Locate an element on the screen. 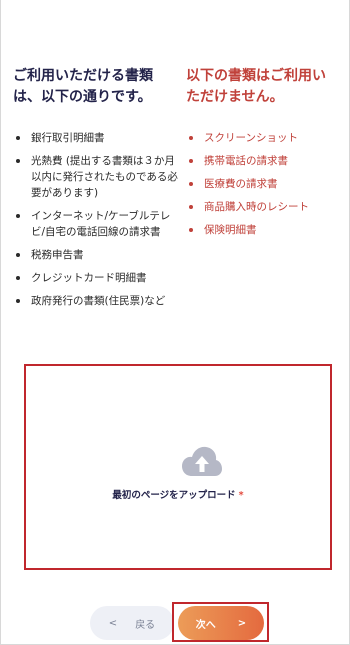  list-item: 光熱費 (提出する書類は３か月以内に発行されたものである必要があります) is located at coordinates (98, 177).